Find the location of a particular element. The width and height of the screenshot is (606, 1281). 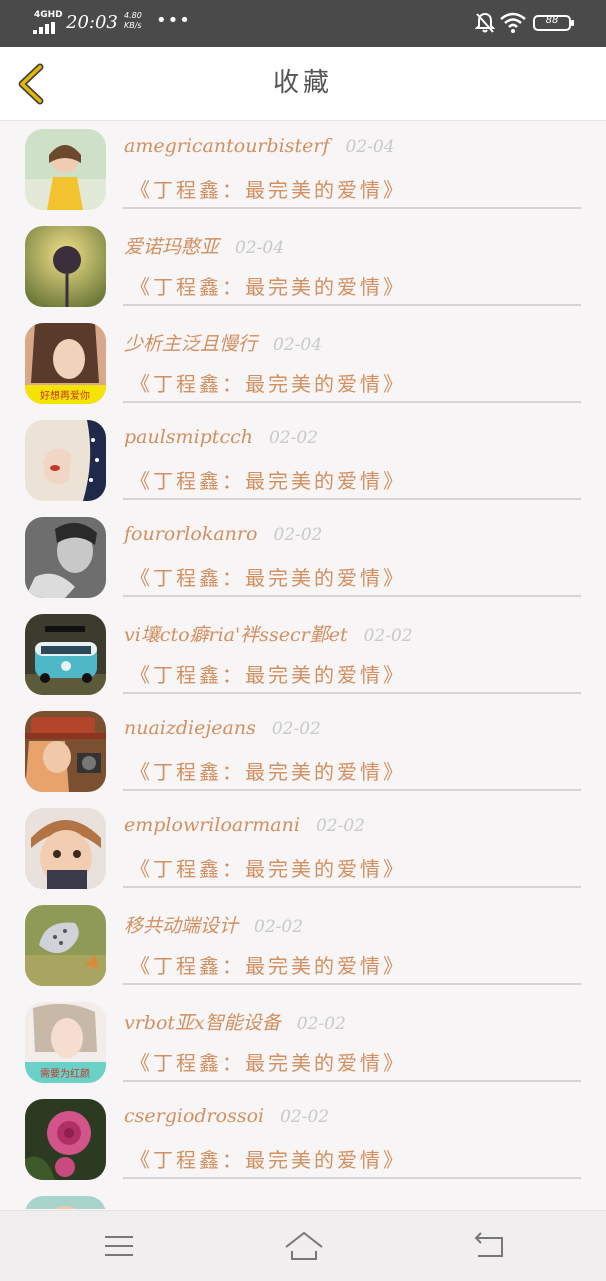

item-header: 移共动端设计 02-02 is located at coordinates (213, 926).